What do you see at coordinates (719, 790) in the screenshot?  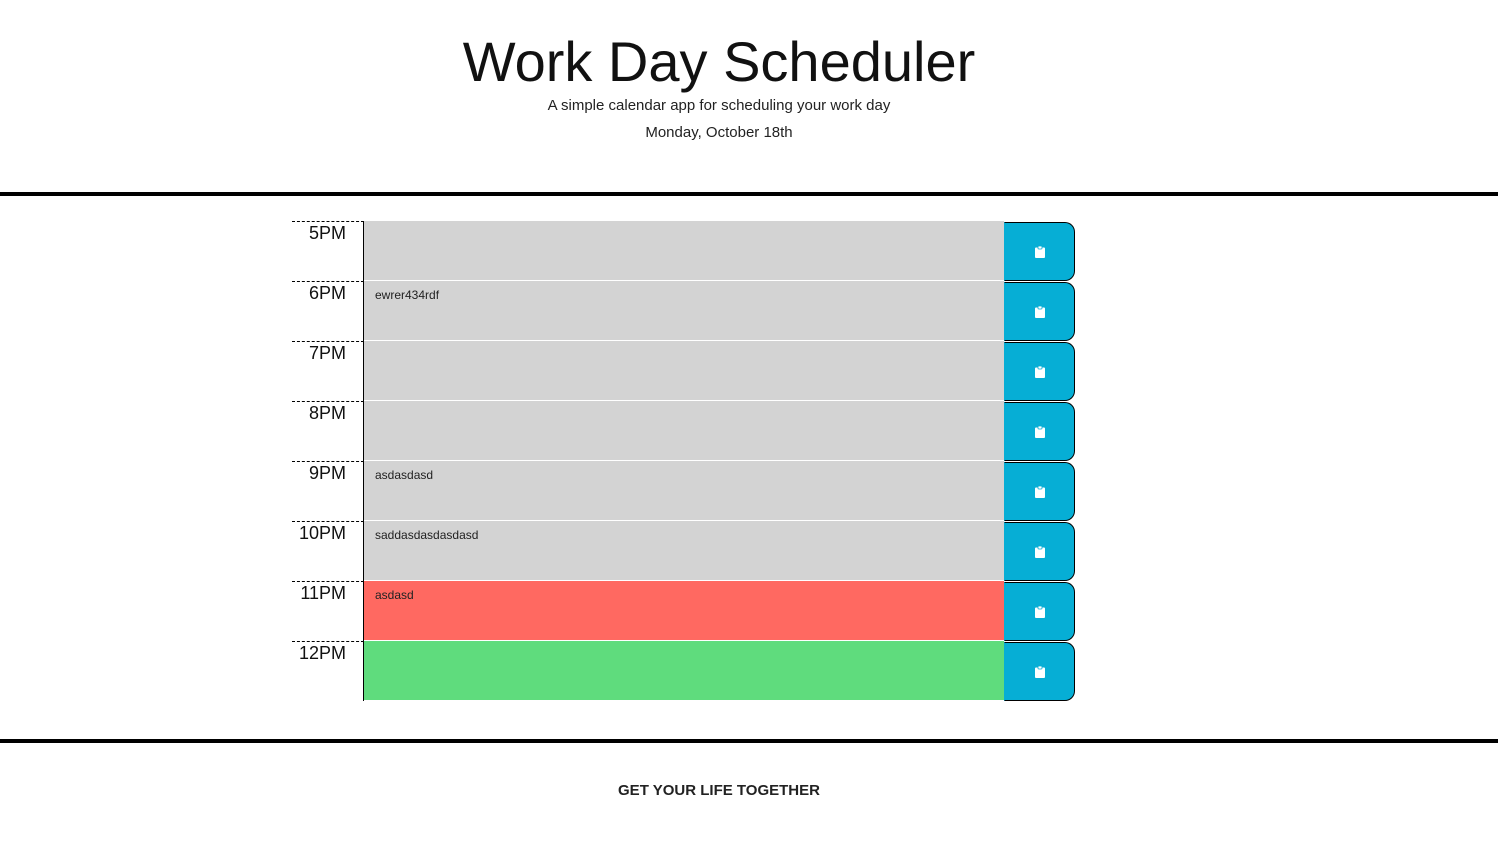 I see `footer-text: GET YOUR LIFE TOGETHER` at bounding box center [719, 790].